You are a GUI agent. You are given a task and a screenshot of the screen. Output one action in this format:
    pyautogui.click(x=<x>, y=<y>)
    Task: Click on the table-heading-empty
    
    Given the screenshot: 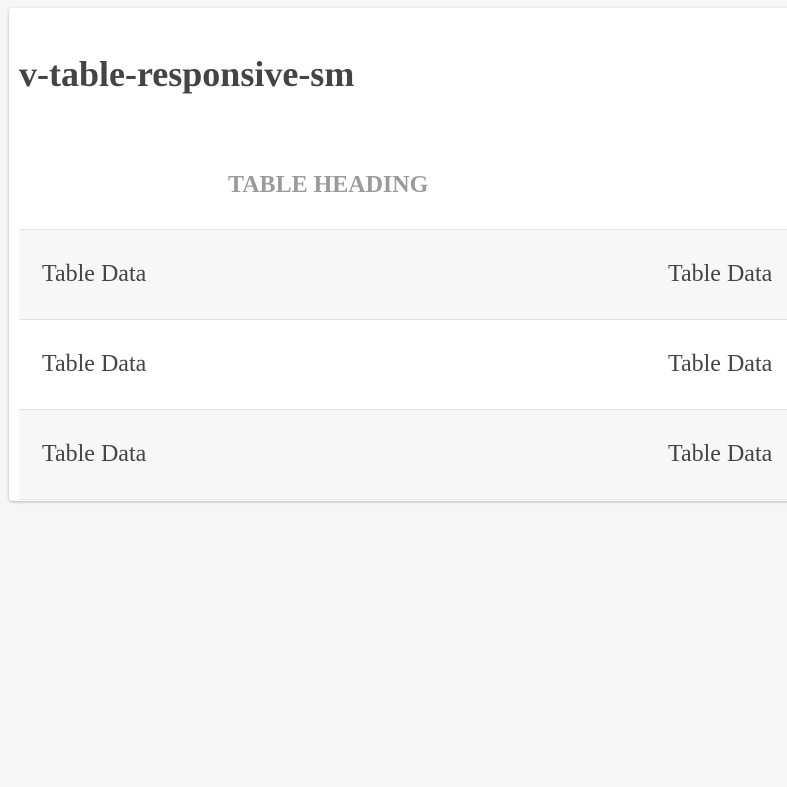 What is the action you would take?
    pyautogui.click(x=717, y=185)
    